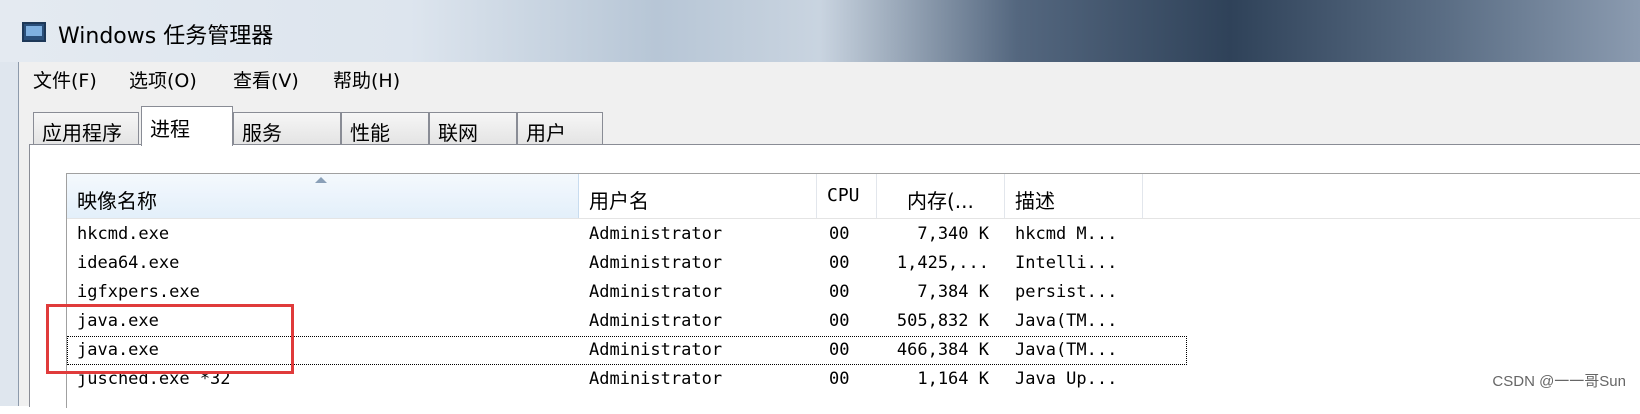  What do you see at coordinates (163, 79) in the screenshot?
I see `menu-options: 选项(O)` at bounding box center [163, 79].